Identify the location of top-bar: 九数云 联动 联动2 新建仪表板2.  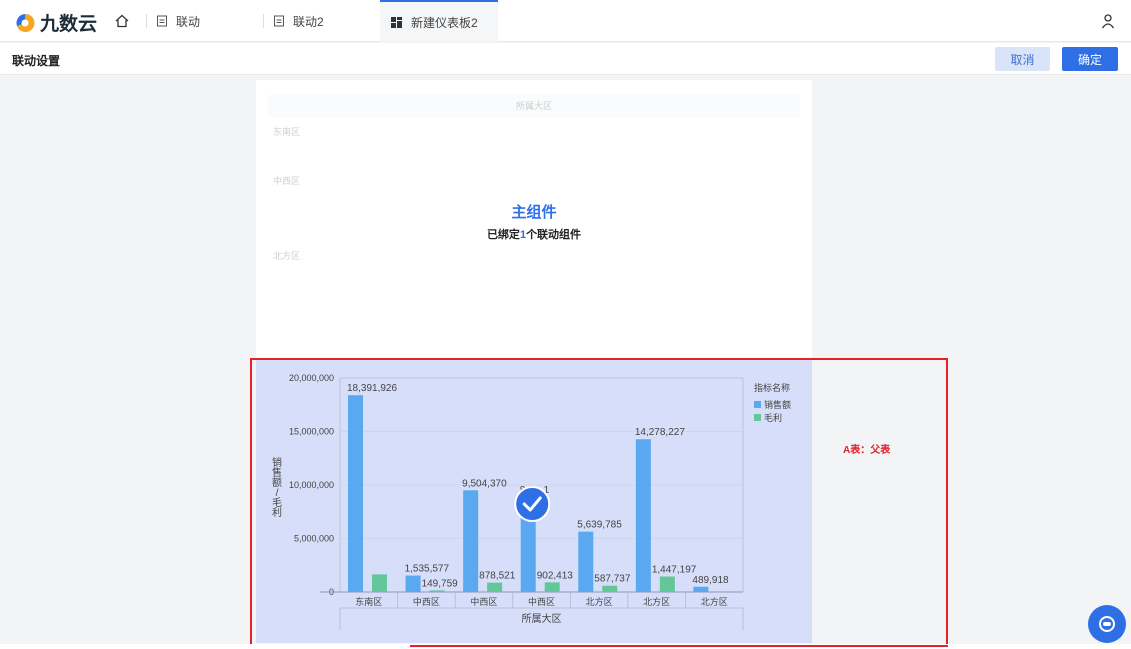
(565, 21).